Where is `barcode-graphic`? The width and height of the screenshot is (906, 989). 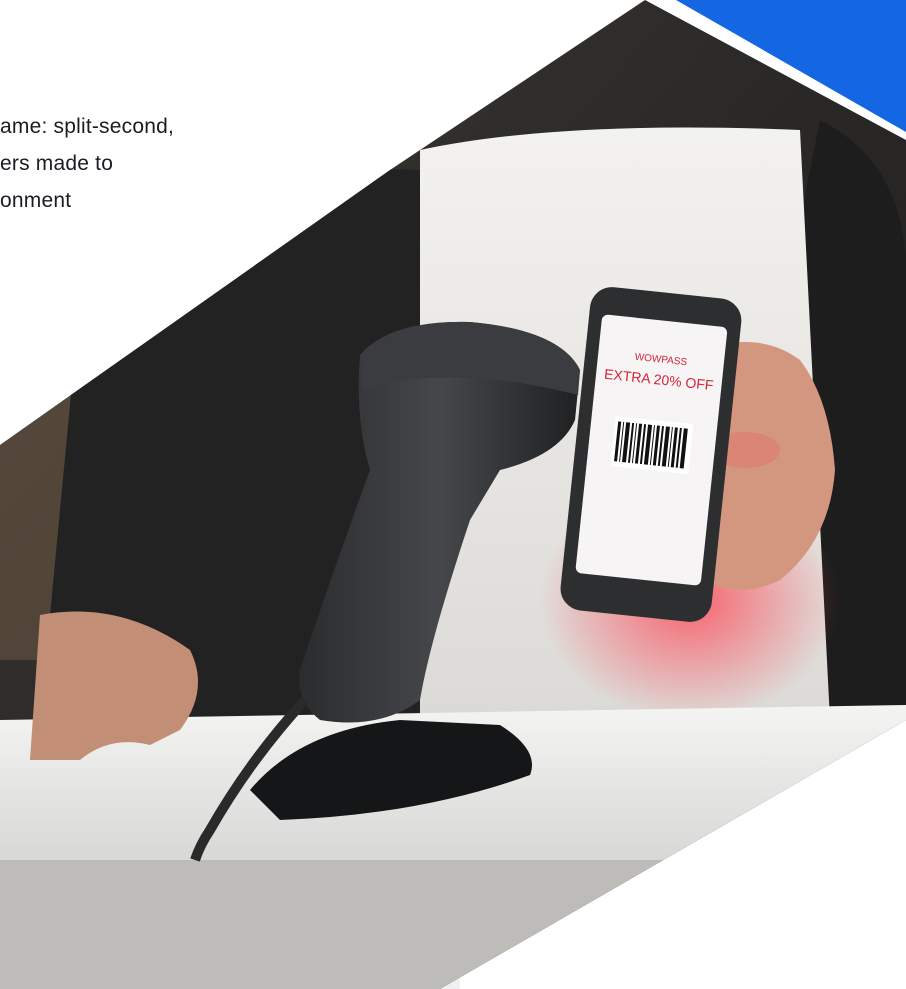
barcode-graphic is located at coordinates (652, 445).